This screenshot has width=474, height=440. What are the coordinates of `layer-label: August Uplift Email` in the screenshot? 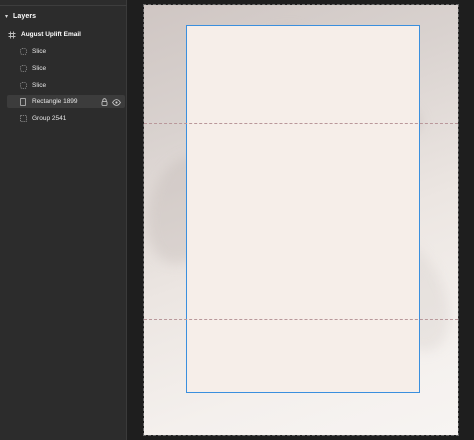 It's located at (51, 34).